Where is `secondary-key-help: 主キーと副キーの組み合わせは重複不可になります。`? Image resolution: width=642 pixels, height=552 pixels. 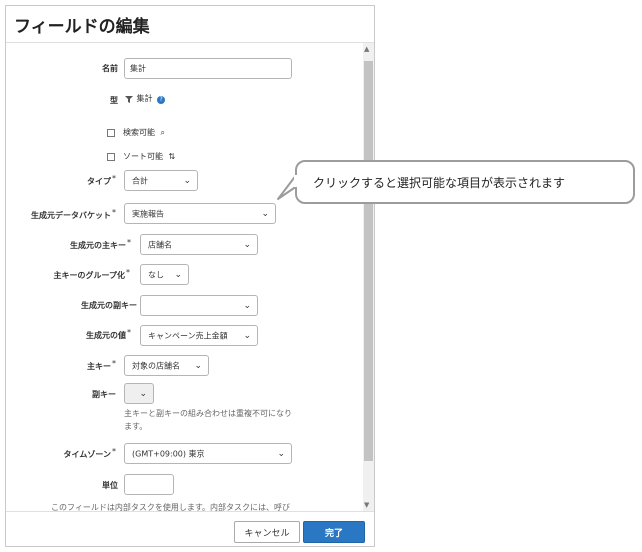 secondary-key-help: 主キーと副キーの組み合わせは重複不可になります。 is located at coordinates (208, 420).